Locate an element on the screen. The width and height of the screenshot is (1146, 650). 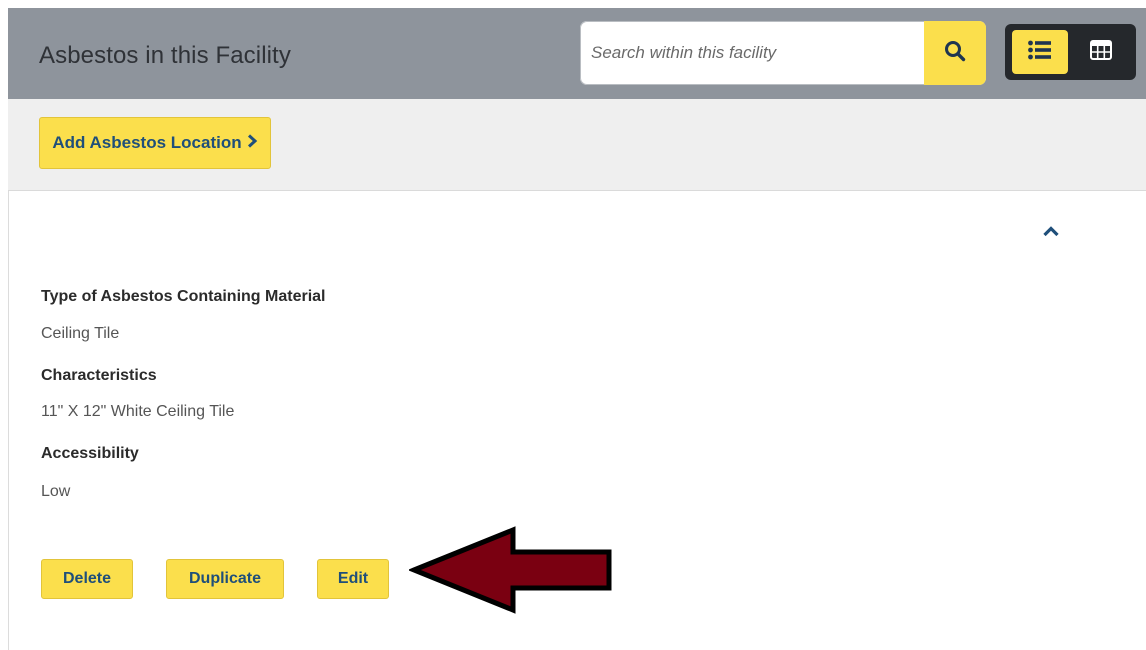
edit-button: Edit is located at coordinates (353, 579).